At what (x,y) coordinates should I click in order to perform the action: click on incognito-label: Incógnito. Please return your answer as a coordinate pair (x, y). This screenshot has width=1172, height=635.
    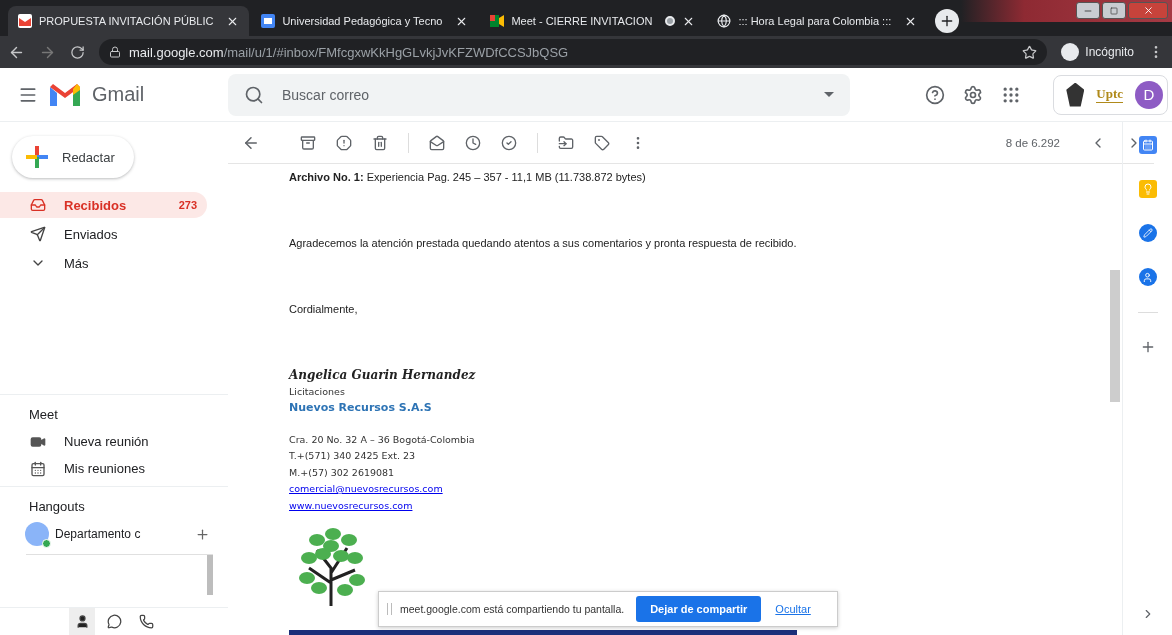
    Looking at the image, I should click on (1109, 52).